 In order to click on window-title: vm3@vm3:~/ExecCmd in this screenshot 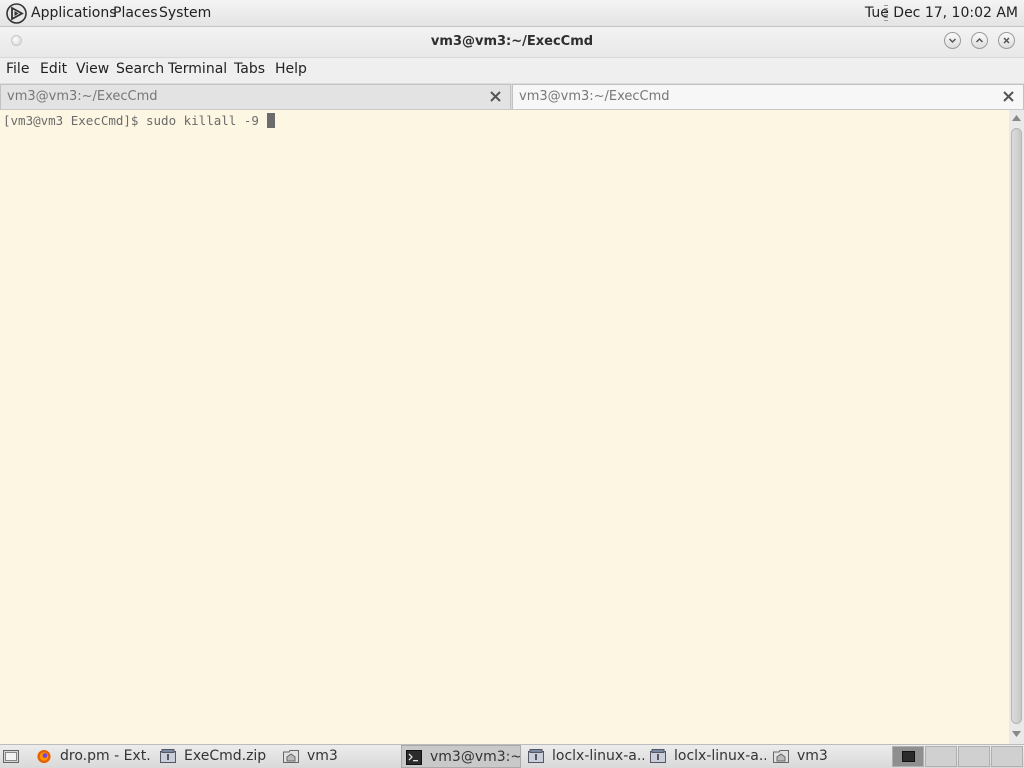, I will do `click(512, 41)`.